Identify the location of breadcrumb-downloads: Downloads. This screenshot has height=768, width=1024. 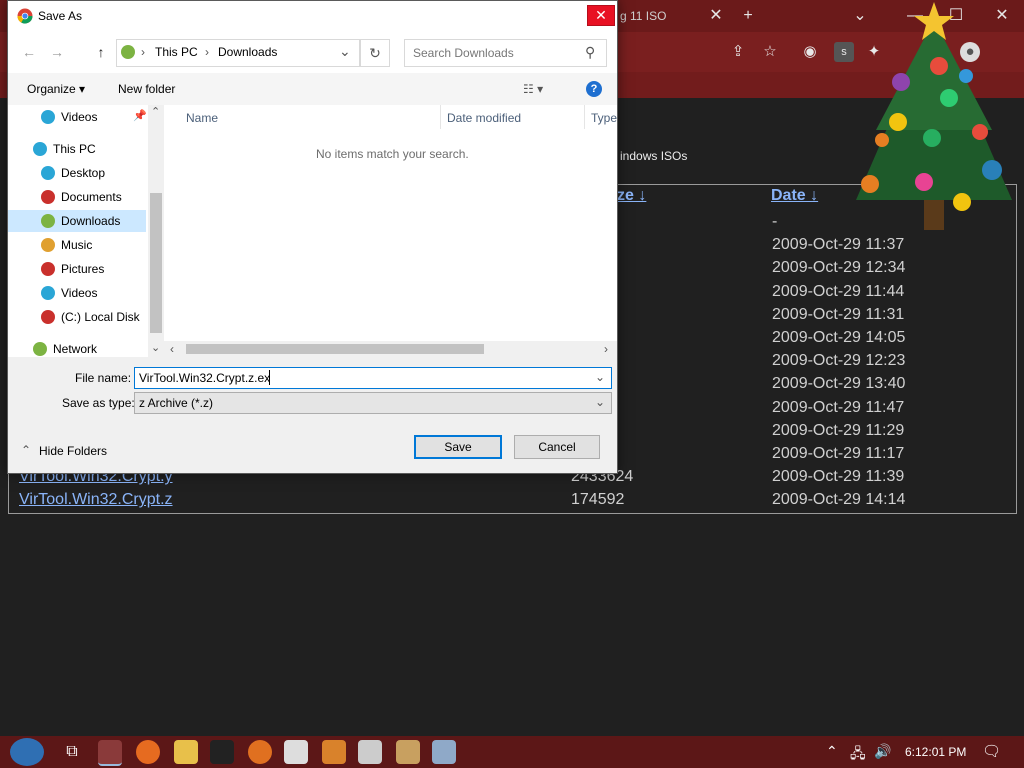
(247, 52).